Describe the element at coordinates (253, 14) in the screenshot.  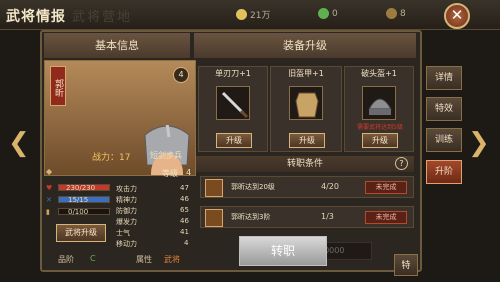
I see `resource-gold: 21万` at that location.